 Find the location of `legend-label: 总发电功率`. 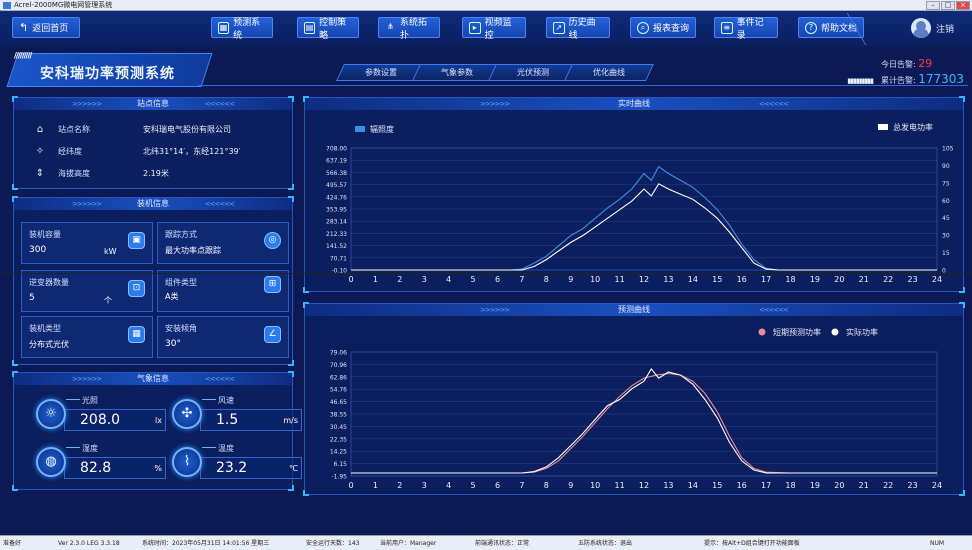

legend-label: 总发电功率 is located at coordinates (913, 127).